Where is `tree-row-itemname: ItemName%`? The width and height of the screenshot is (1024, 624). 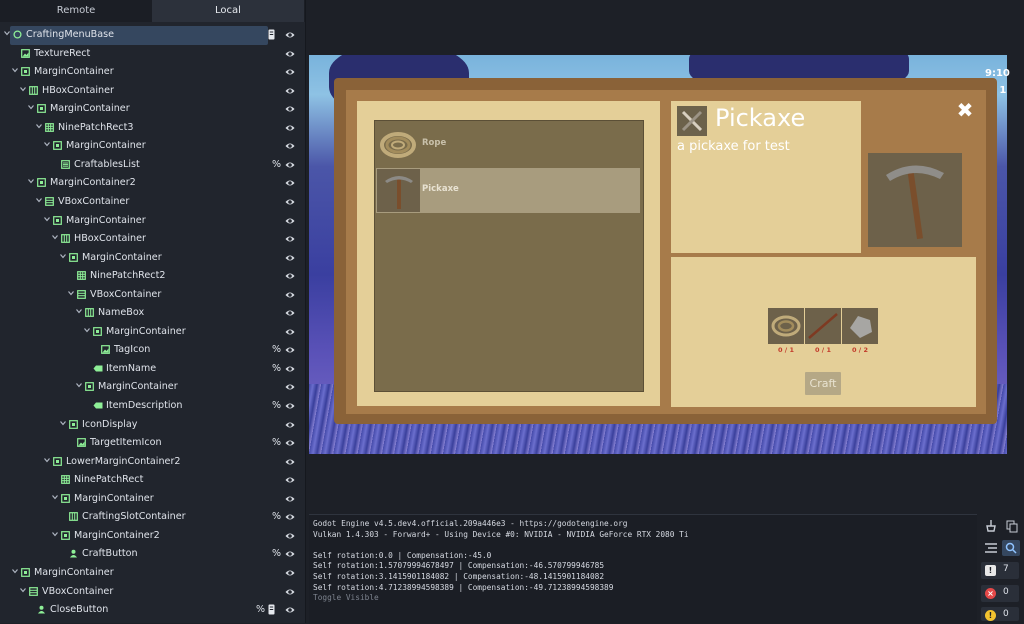 tree-row-itemname: ItemName% is located at coordinates (151, 369).